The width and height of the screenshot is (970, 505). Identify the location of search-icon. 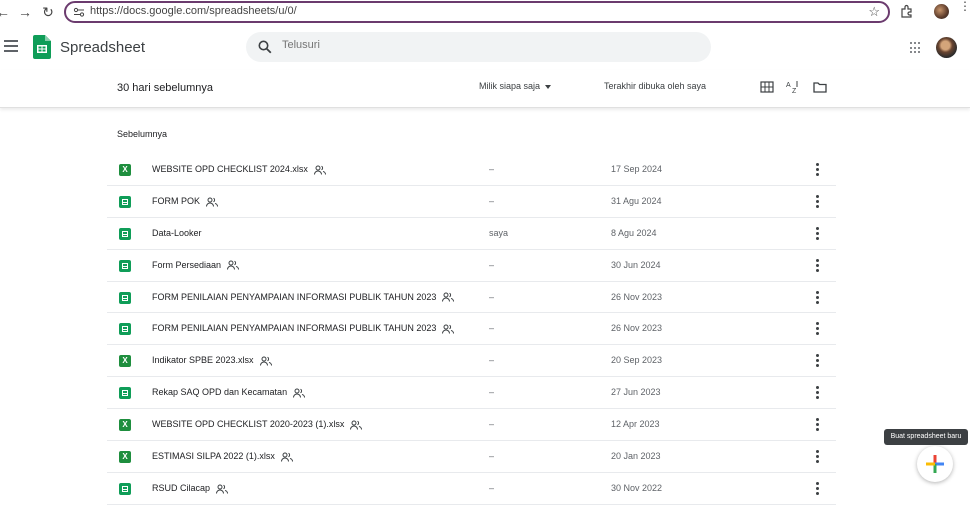
(265, 47).